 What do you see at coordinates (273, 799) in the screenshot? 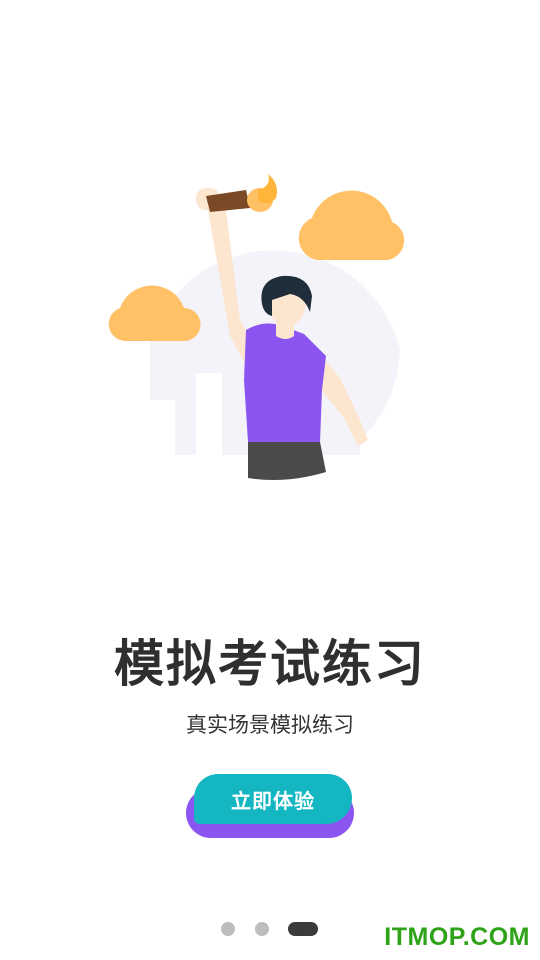
I see `try-now-button: 立即体验` at bounding box center [273, 799].